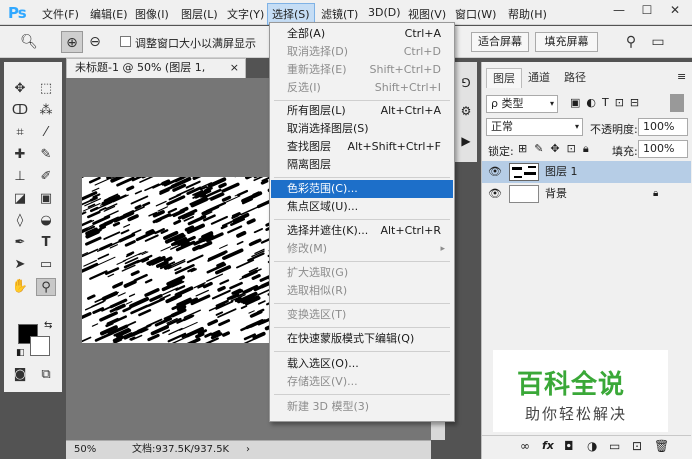 This screenshot has width=692, height=459. I want to click on eraser-tool-icon: ◪, so click(20, 199).